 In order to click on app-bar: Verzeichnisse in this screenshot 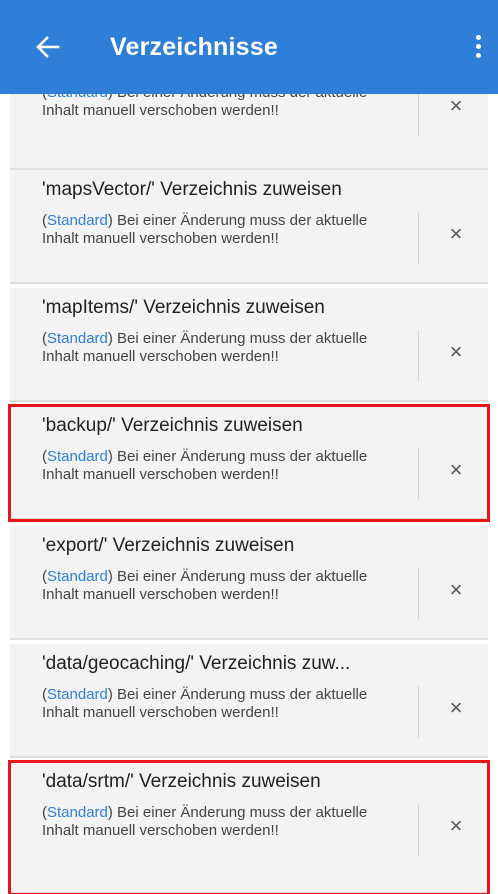, I will do `click(249, 47)`.